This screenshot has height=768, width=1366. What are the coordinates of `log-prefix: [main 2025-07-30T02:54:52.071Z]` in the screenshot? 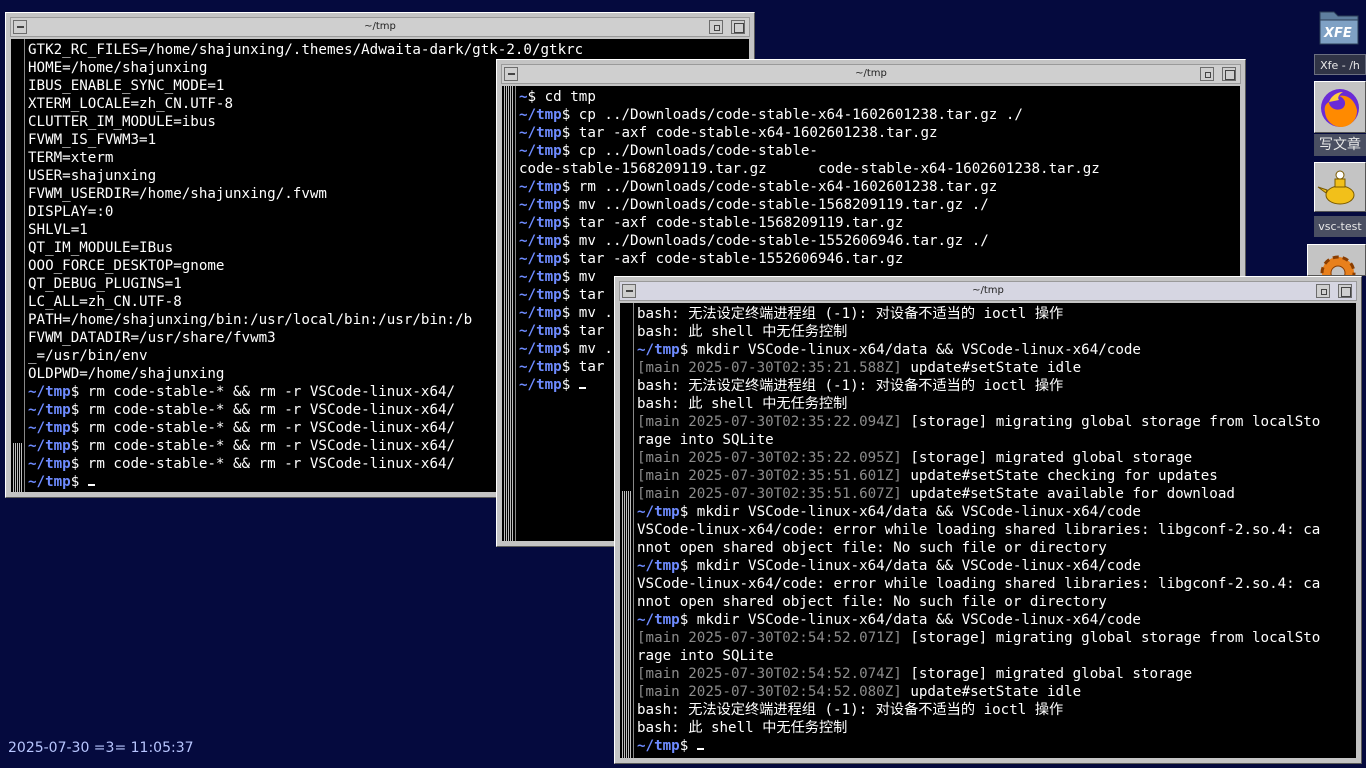 It's located at (769, 638).